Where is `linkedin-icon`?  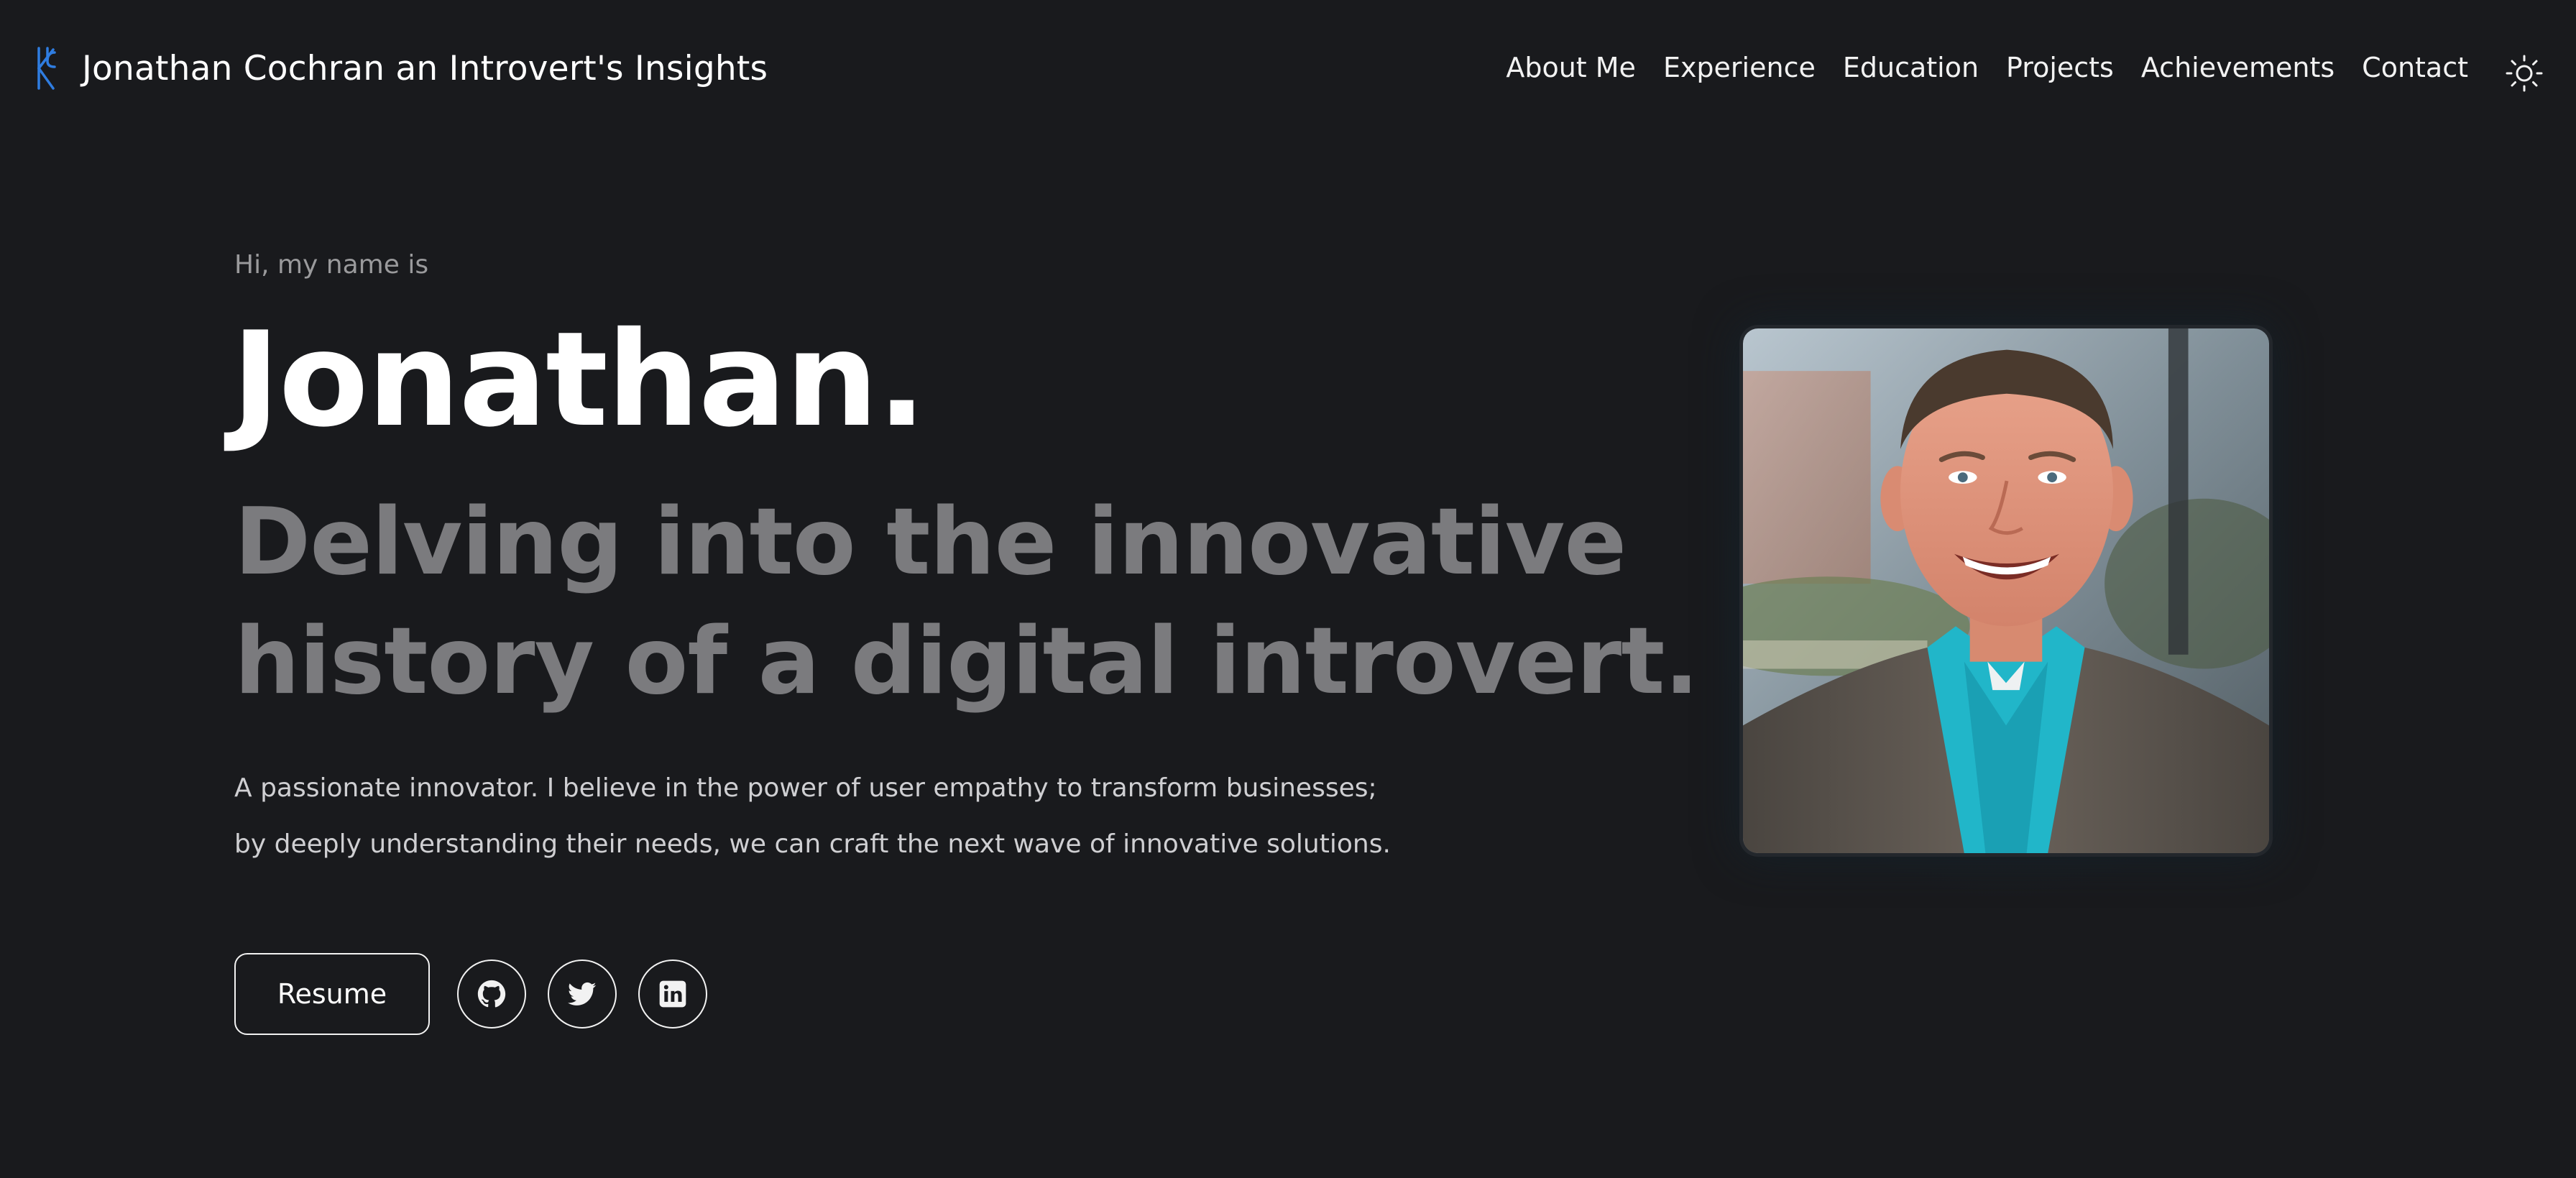 linkedin-icon is located at coordinates (672, 994).